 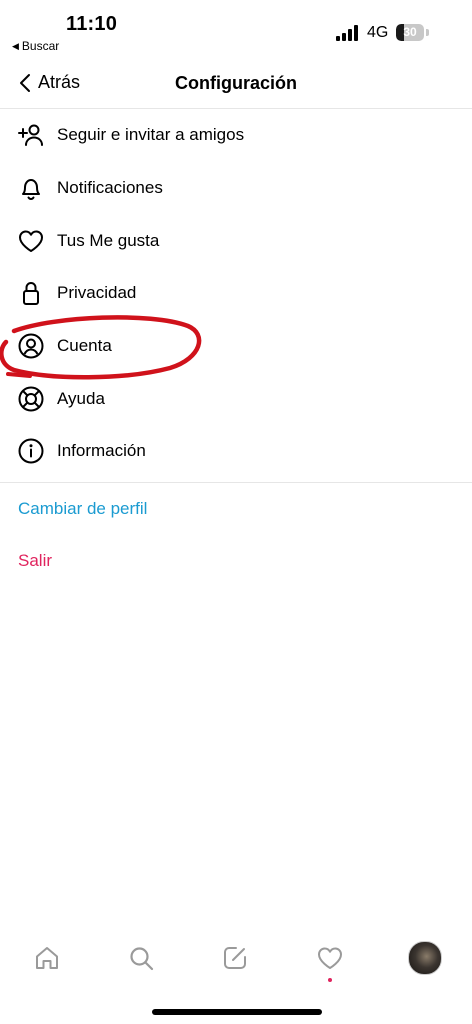 I want to click on home-indicator, so click(x=237, y=1012).